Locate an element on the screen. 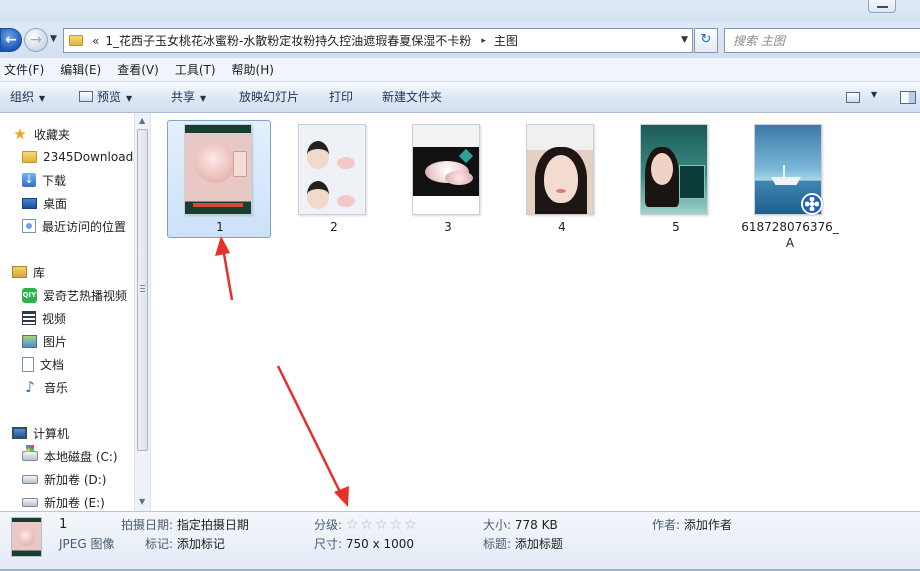 Image resolution: width=920 pixels, height=571 pixels. scroll-up-icon: ▲ is located at coordinates (142, 120).